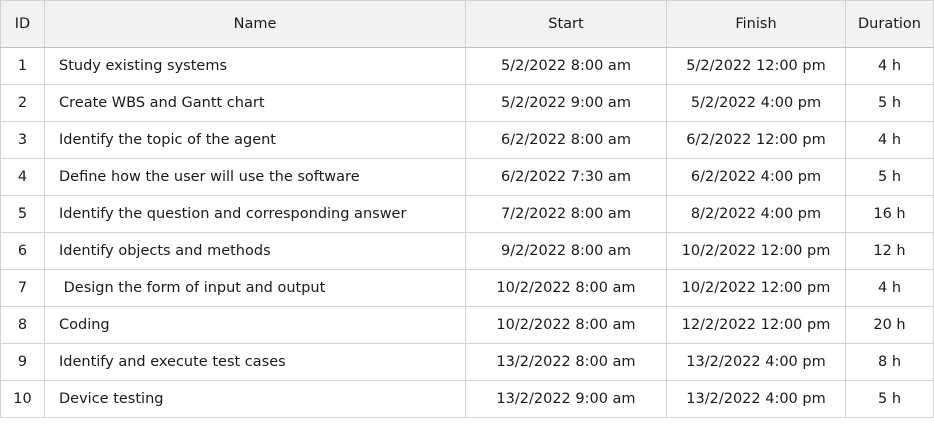  I want to click on cell-start: 7/2/2022 8:00 am, so click(566, 214).